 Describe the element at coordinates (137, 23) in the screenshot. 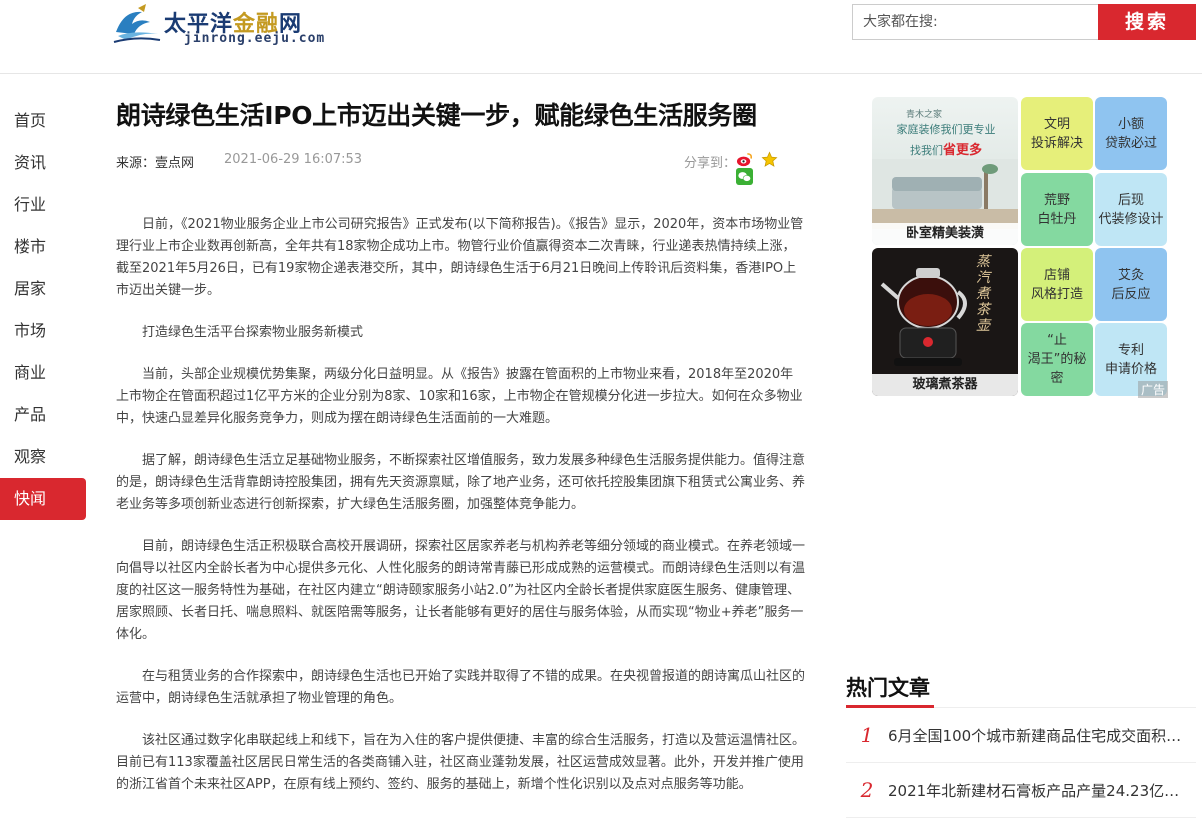

I see `wave-logo-icon` at that location.